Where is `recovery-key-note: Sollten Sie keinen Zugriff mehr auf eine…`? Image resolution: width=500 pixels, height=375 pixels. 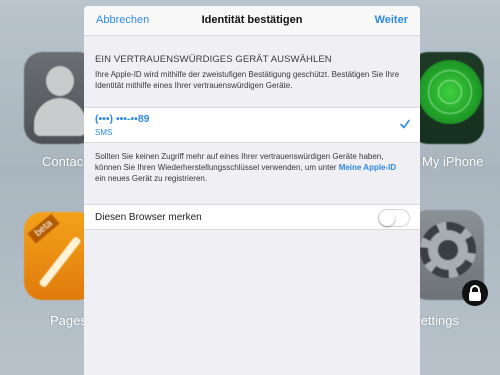
recovery-key-note: Sollten Sie keinen Zugriff mehr auf eine… is located at coordinates (252, 163).